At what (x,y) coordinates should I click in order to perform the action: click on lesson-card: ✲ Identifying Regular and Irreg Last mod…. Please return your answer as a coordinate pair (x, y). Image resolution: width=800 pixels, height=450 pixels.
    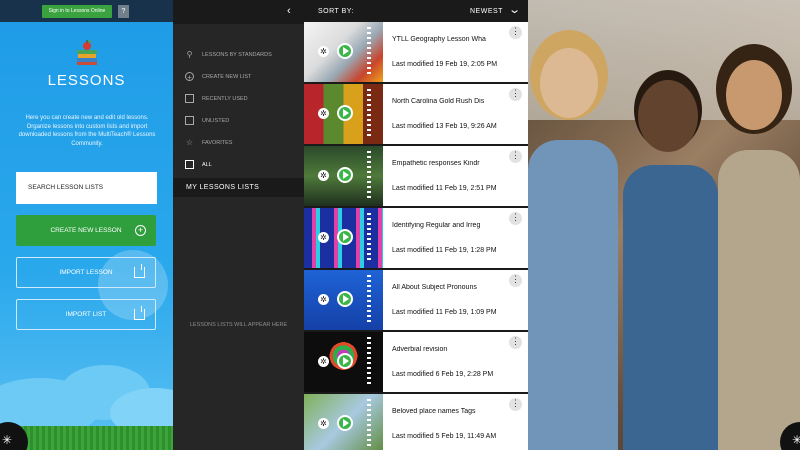
    Looking at the image, I should click on (416, 238).